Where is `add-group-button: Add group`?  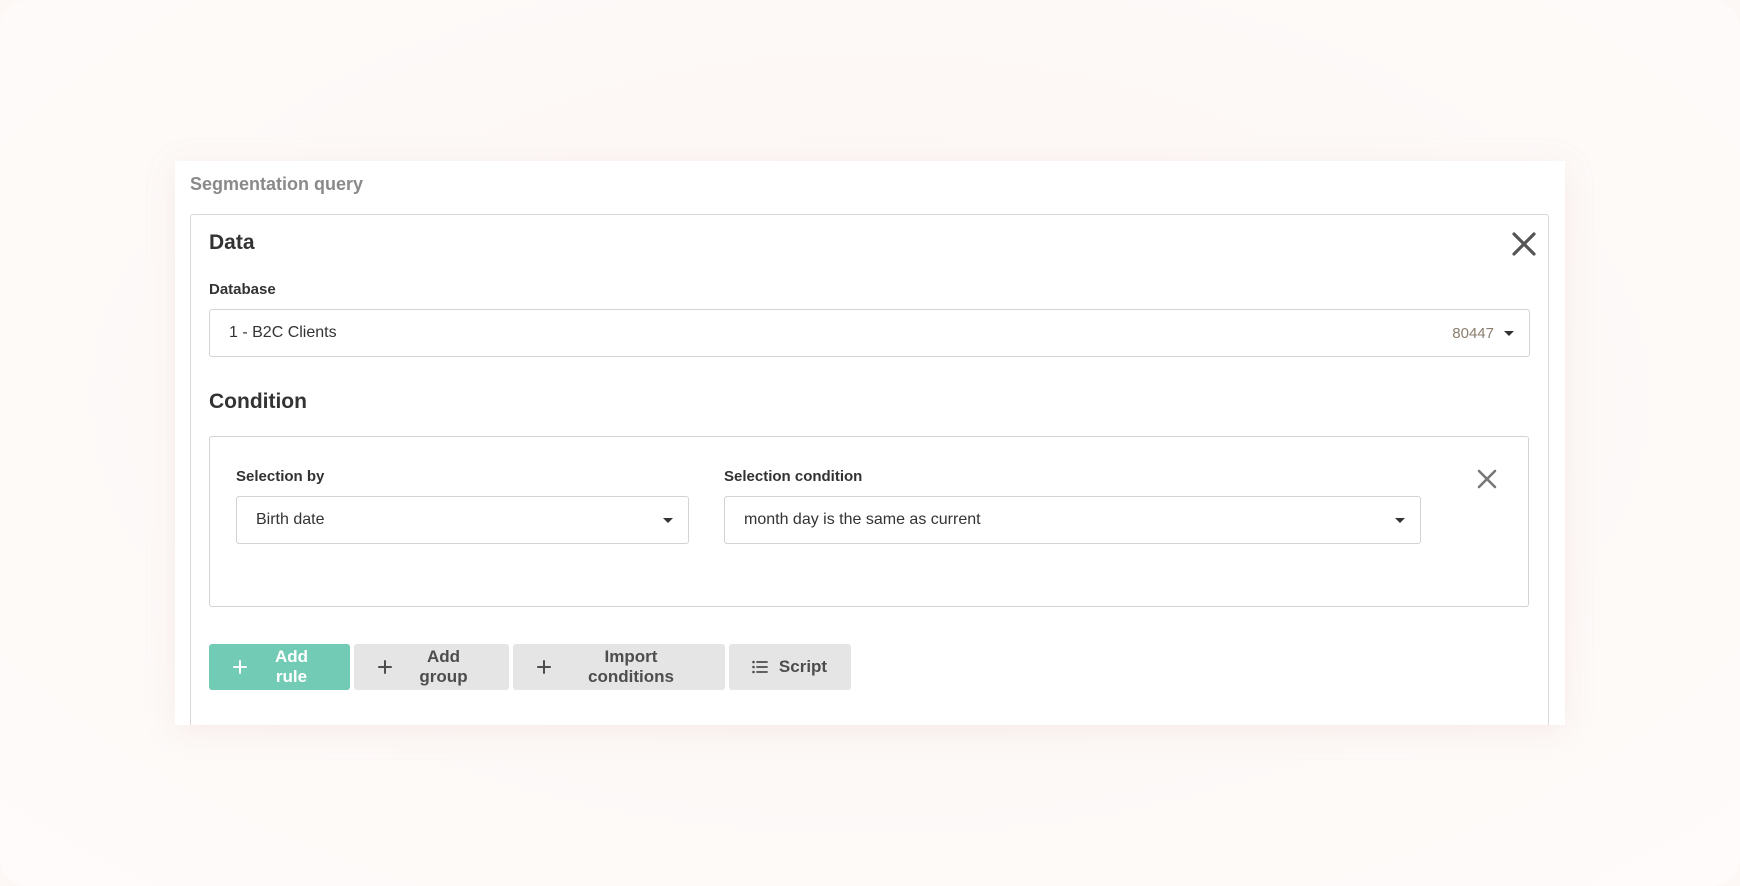 add-group-button: Add group is located at coordinates (431, 667).